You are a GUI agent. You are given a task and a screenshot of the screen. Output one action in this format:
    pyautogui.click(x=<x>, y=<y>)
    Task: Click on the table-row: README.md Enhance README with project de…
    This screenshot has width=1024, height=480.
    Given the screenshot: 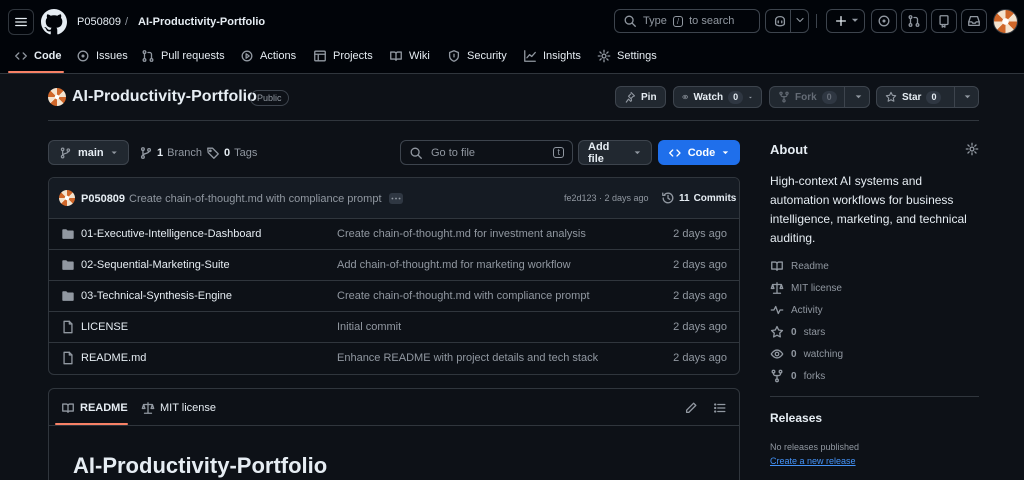 What is the action you would take?
    pyautogui.click(x=394, y=358)
    